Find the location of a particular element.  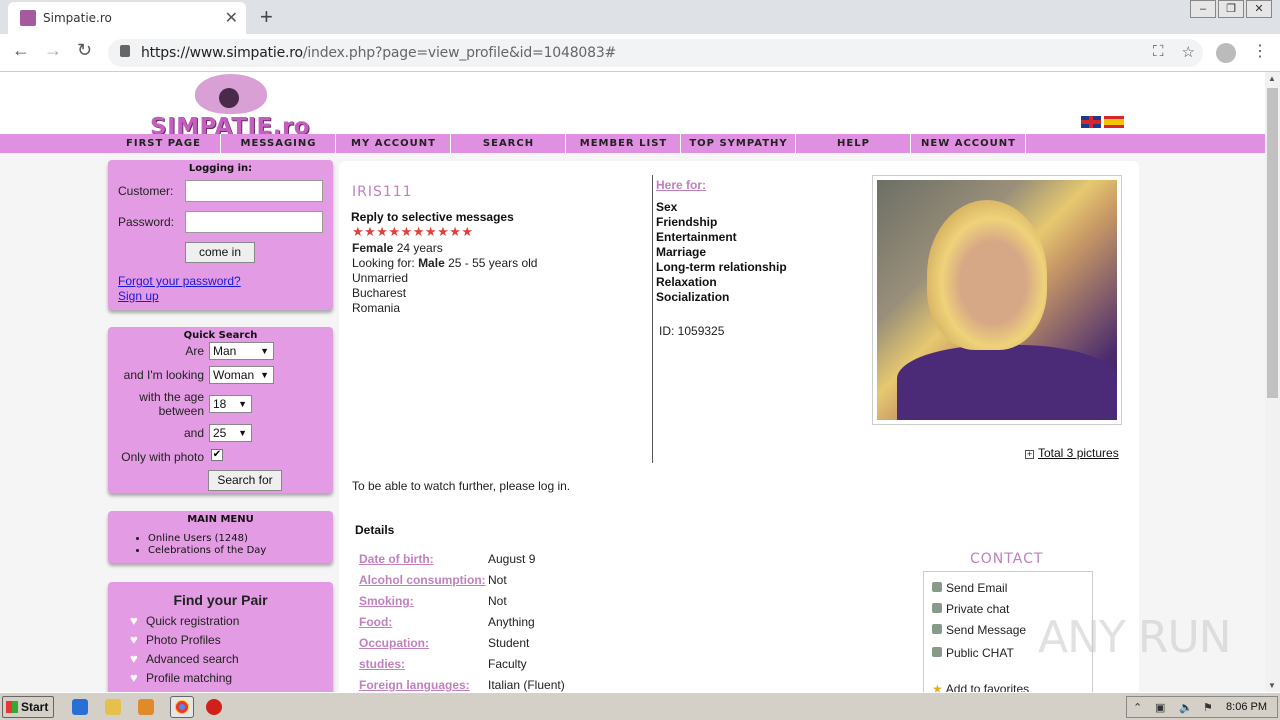

profile-avatar-icon is located at coordinates (1226, 53).